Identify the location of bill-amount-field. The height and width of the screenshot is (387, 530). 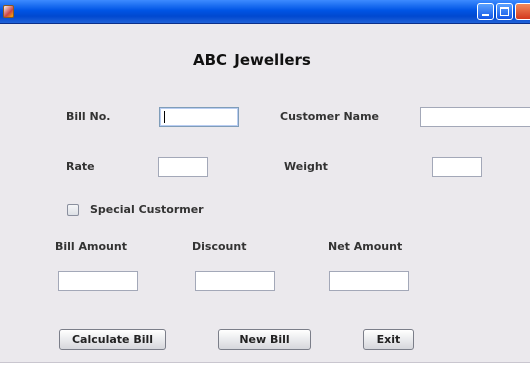
(98, 281).